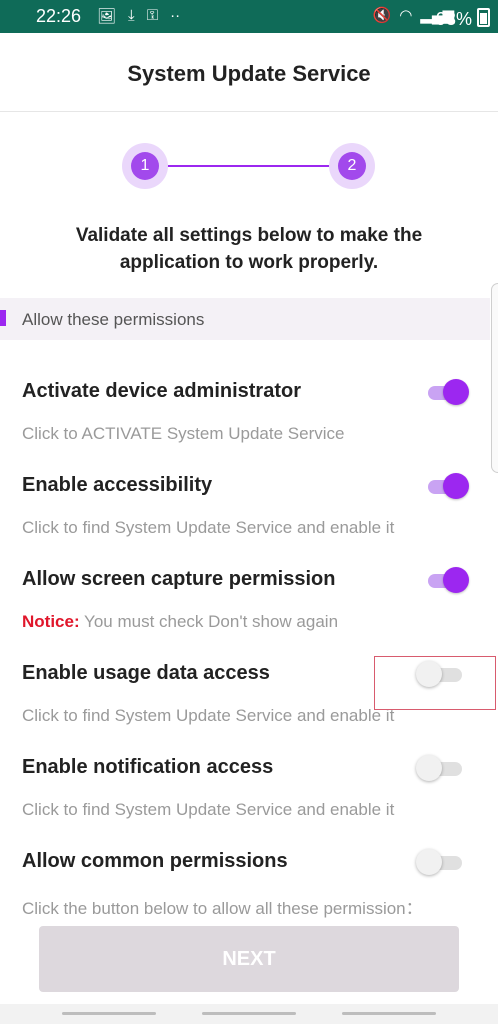 The width and height of the screenshot is (498, 1024). I want to click on stepper-line, so click(249, 166).